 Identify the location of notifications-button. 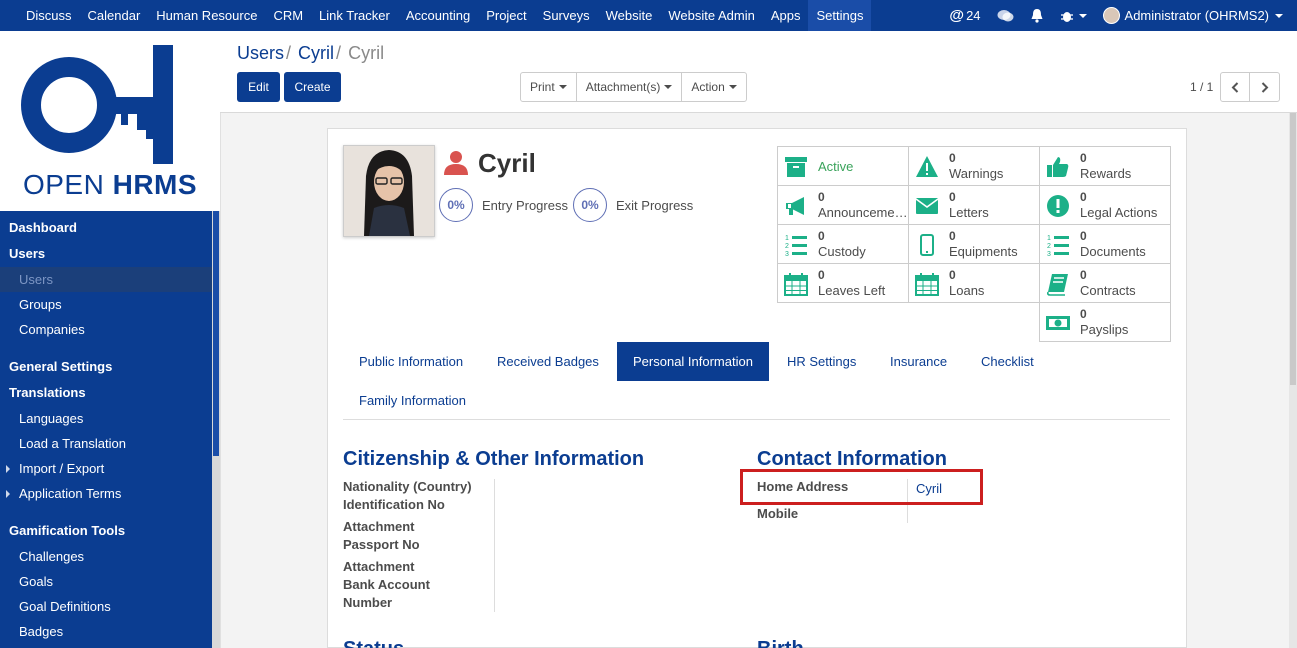
(1037, 15).